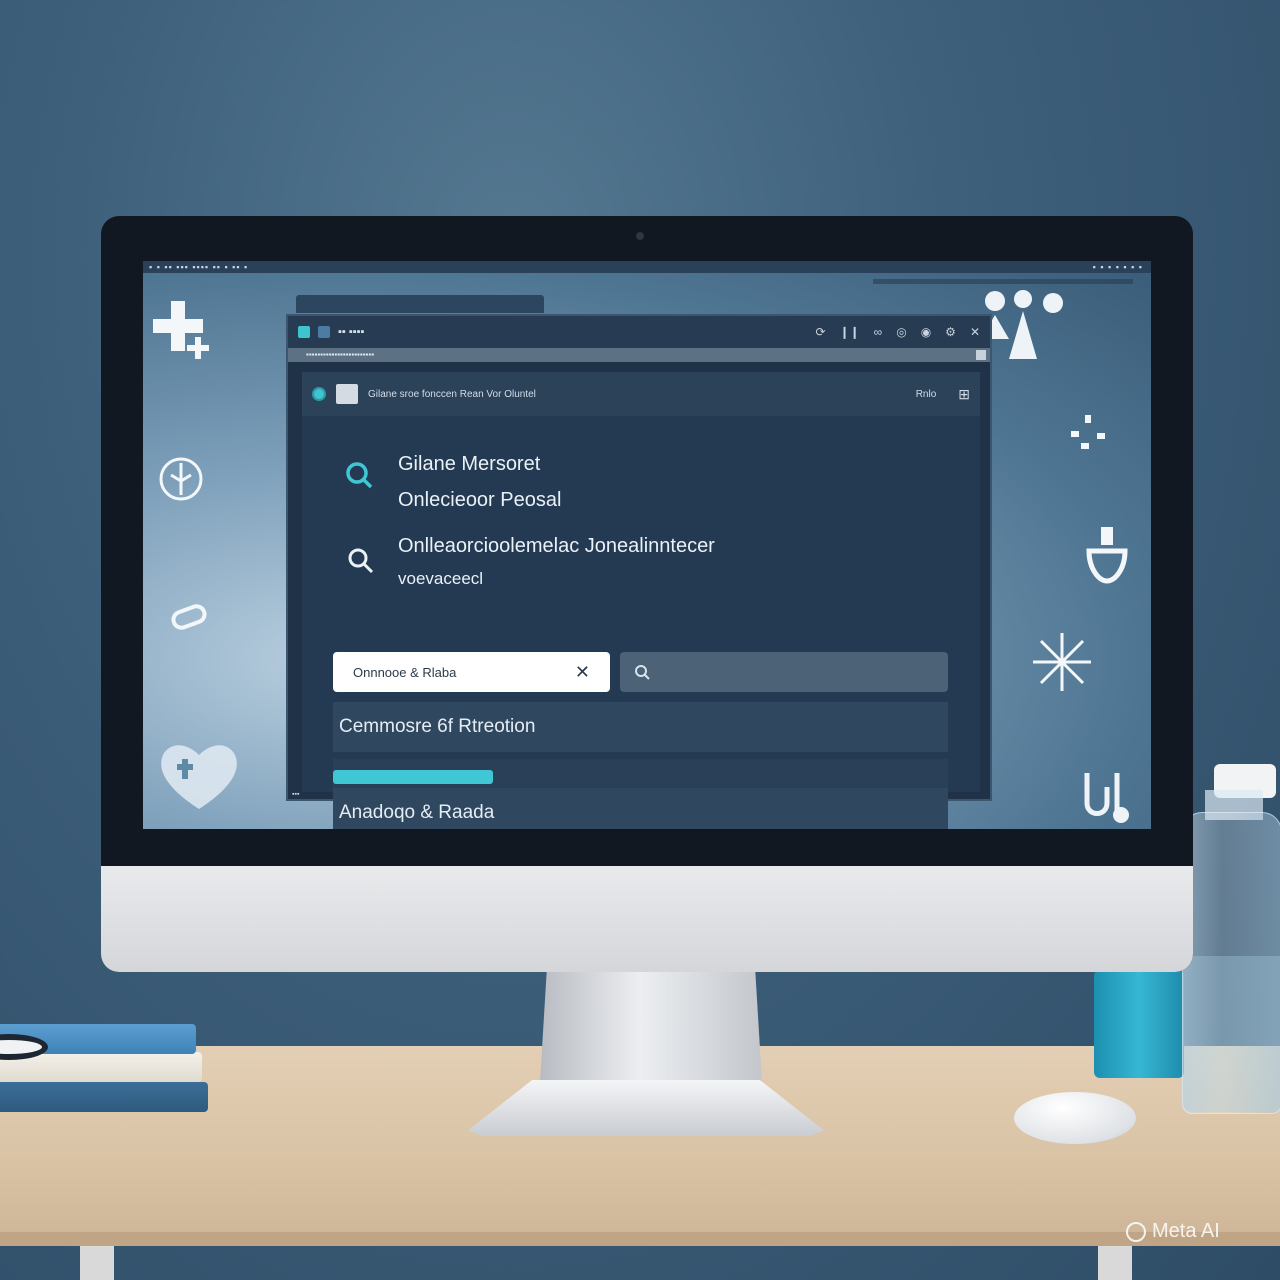 The image size is (1280, 1280). Describe the element at coordinates (296, 794) in the screenshot. I see `status-text: ▪▪▪` at that location.